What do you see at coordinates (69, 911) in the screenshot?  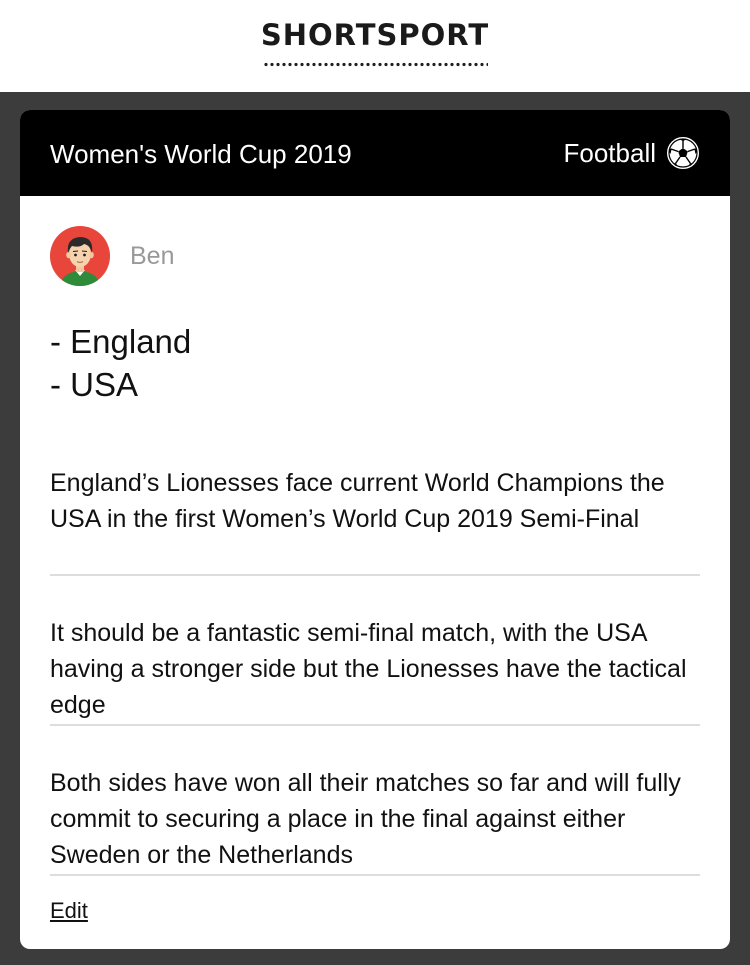 I see `edit-link: Edit` at bounding box center [69, 911].